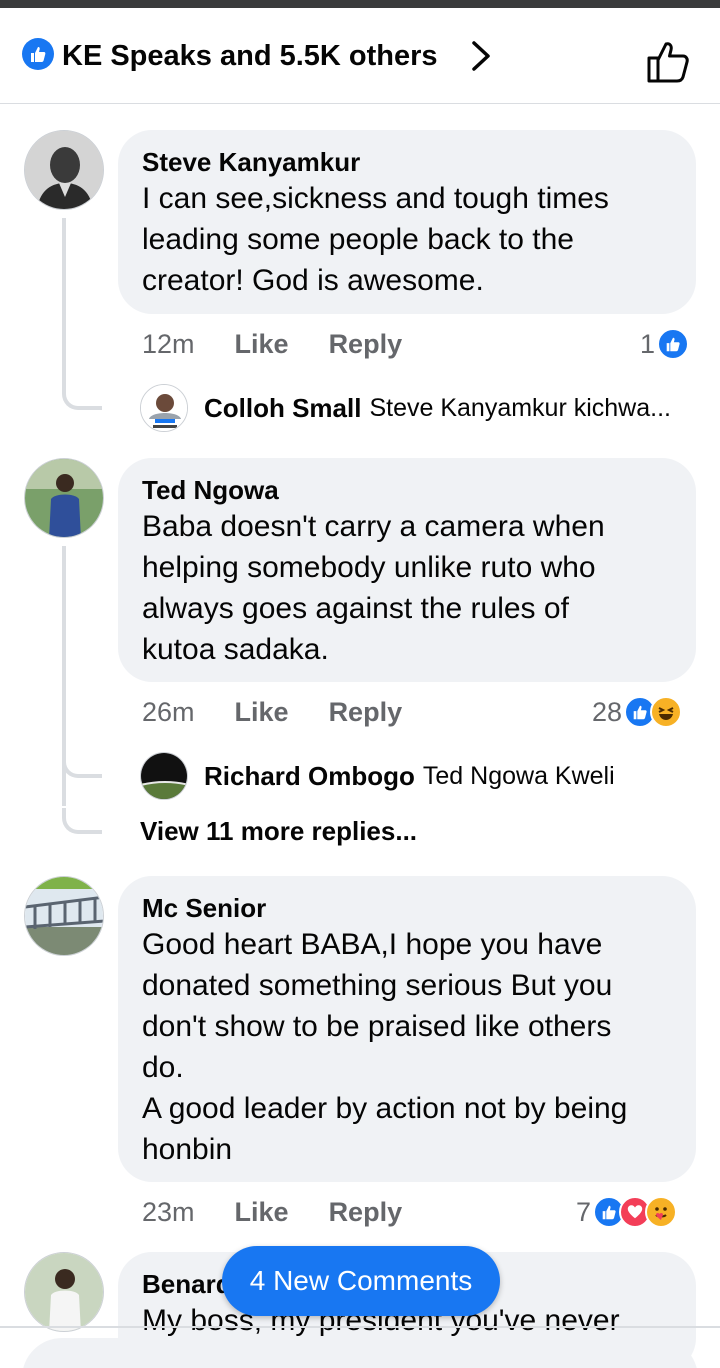  Describe the element at coordinates (168, 1211) in the screenshot. I see `comment-time: 23m` at that location.